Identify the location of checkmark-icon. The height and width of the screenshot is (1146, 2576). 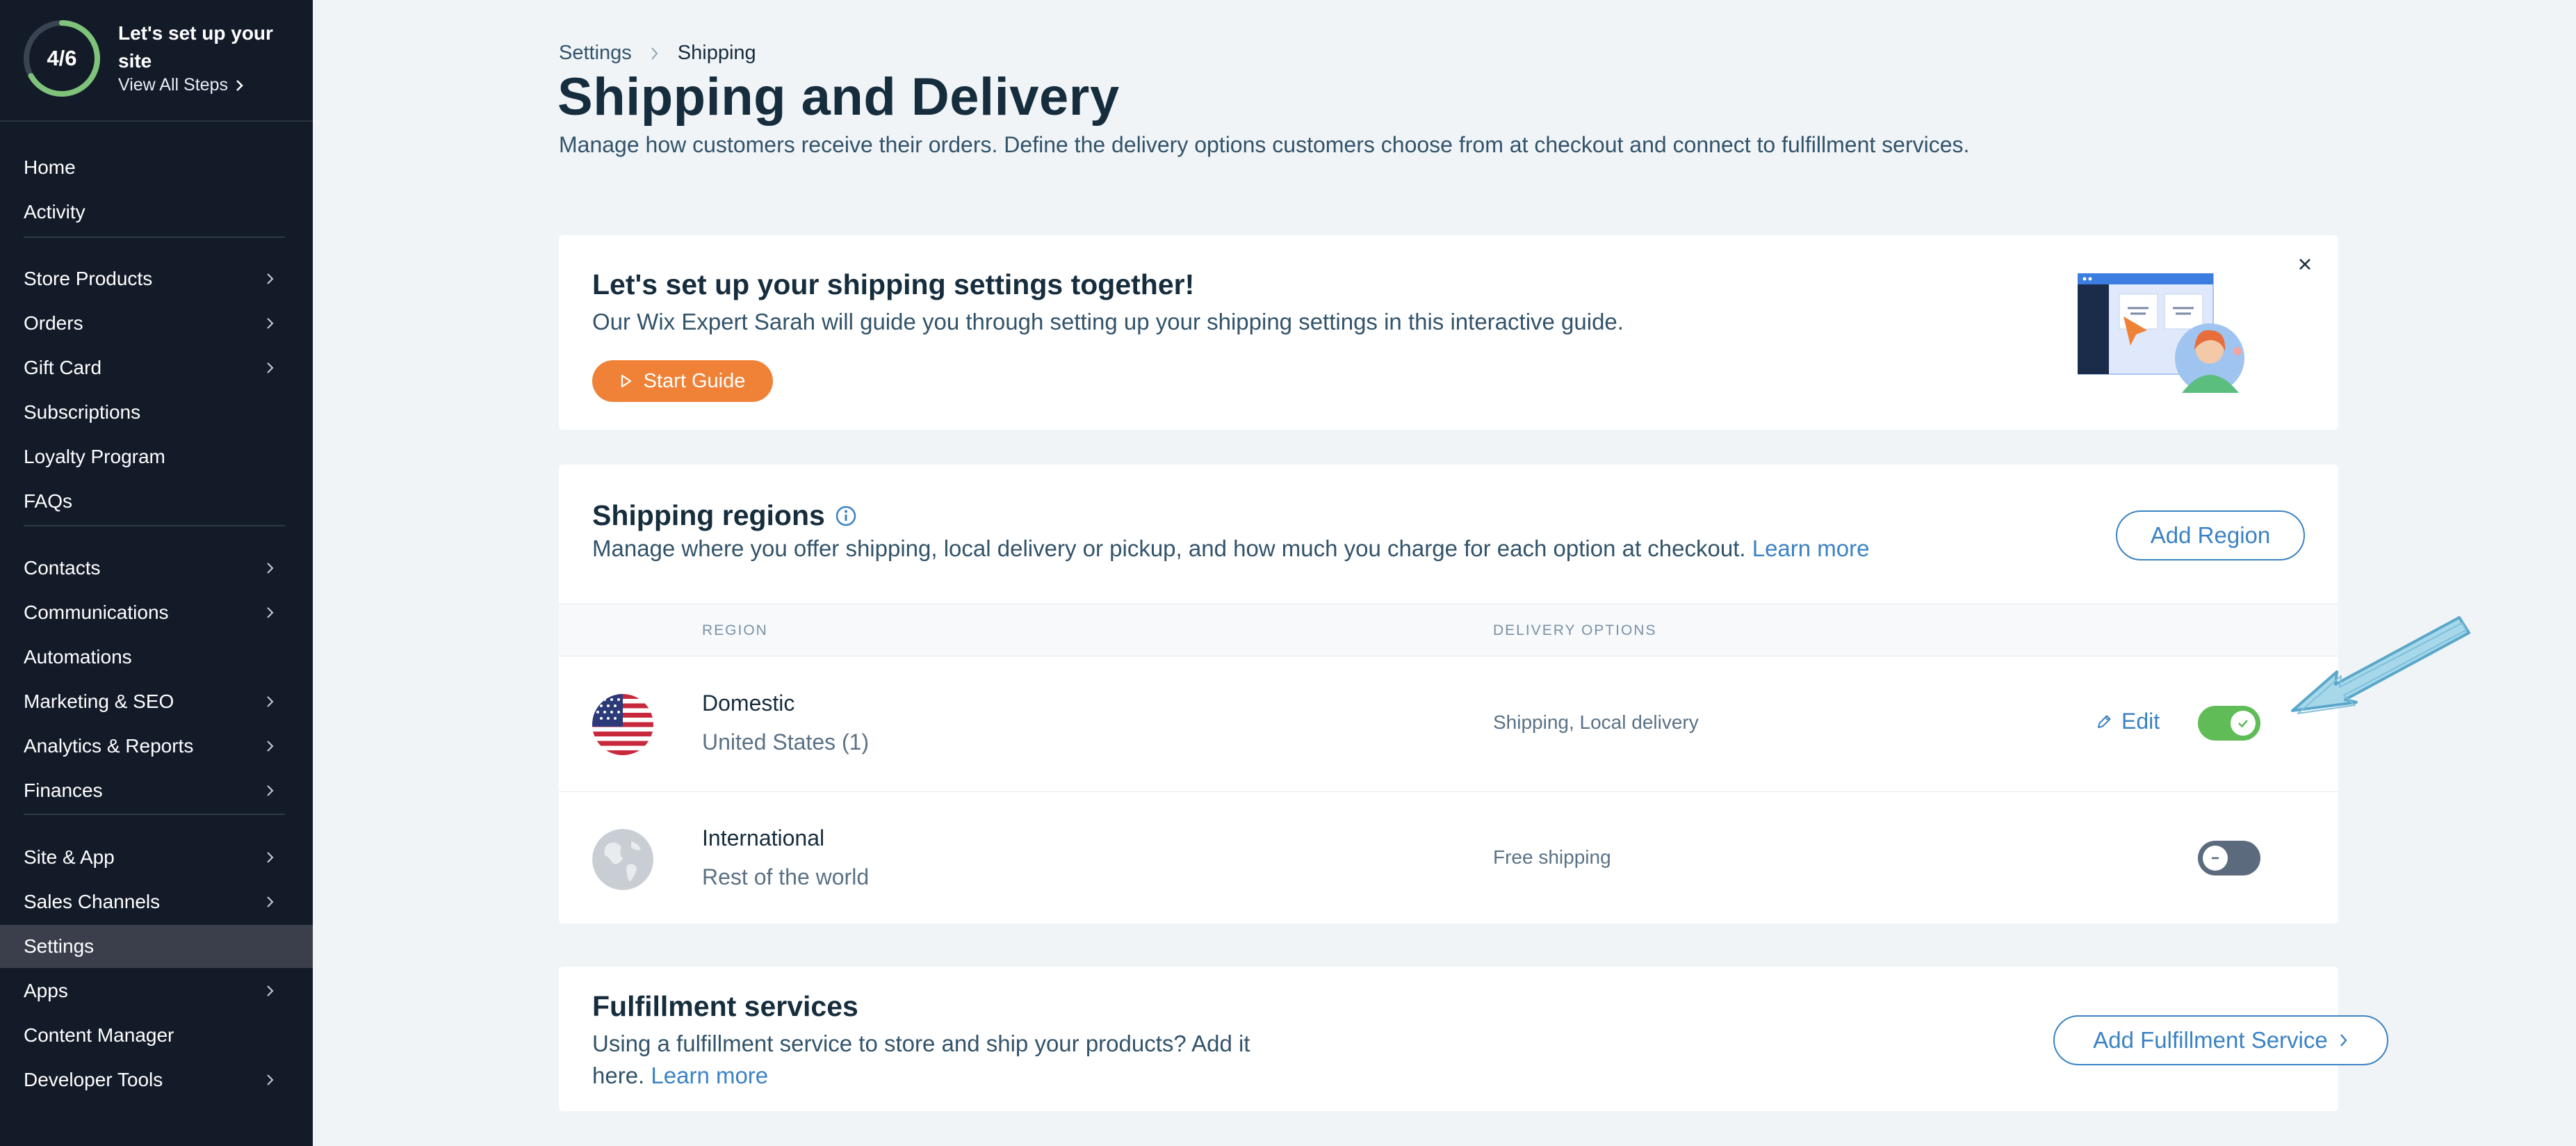
(2243, 724).